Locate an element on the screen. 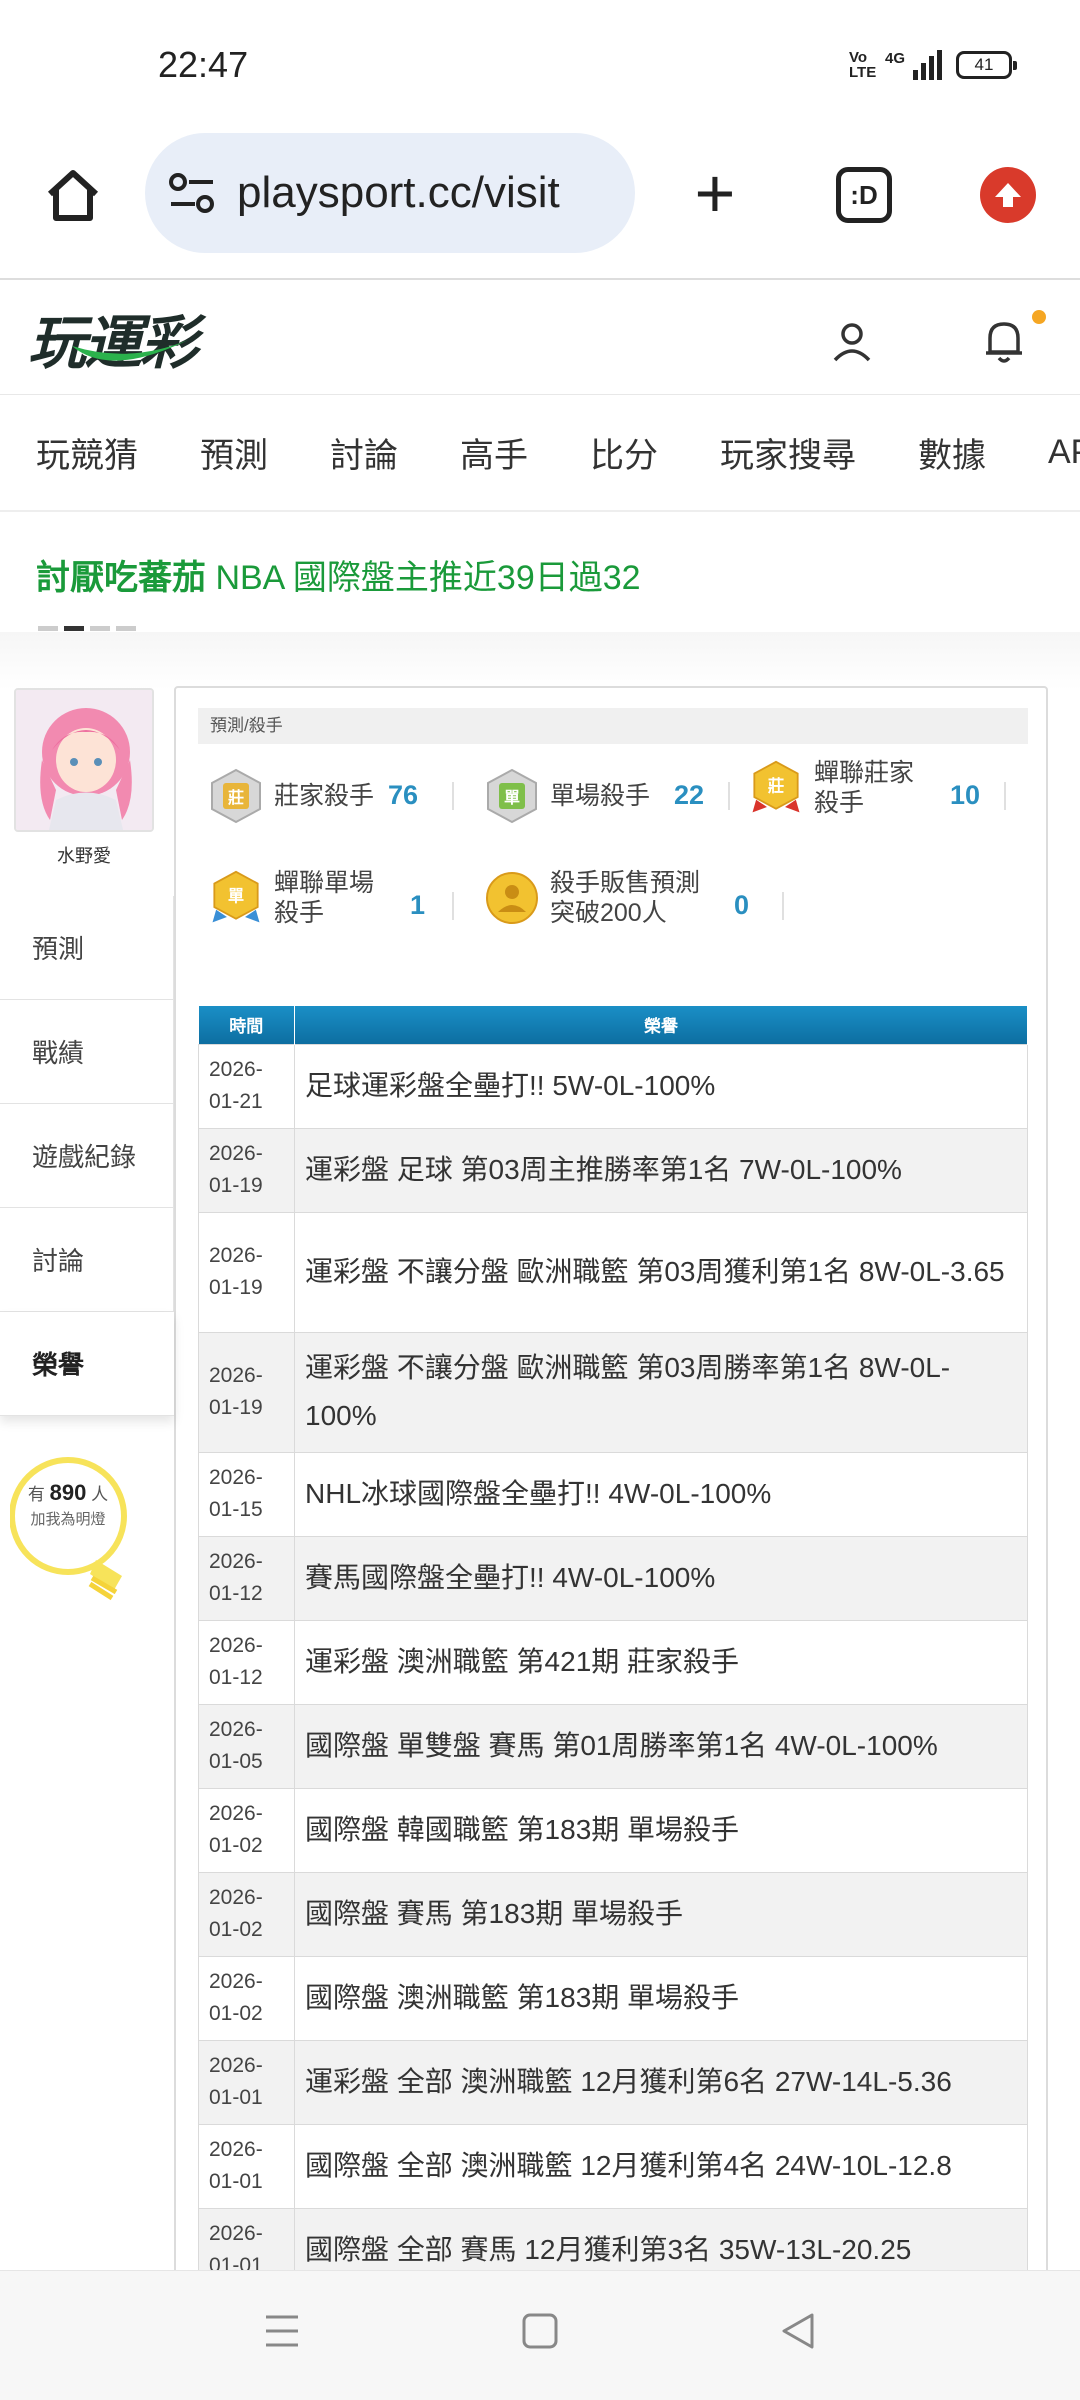 This screenshot has height=2400, width=1080. logo-swoosh-icon is located at coordinates (130, 350).